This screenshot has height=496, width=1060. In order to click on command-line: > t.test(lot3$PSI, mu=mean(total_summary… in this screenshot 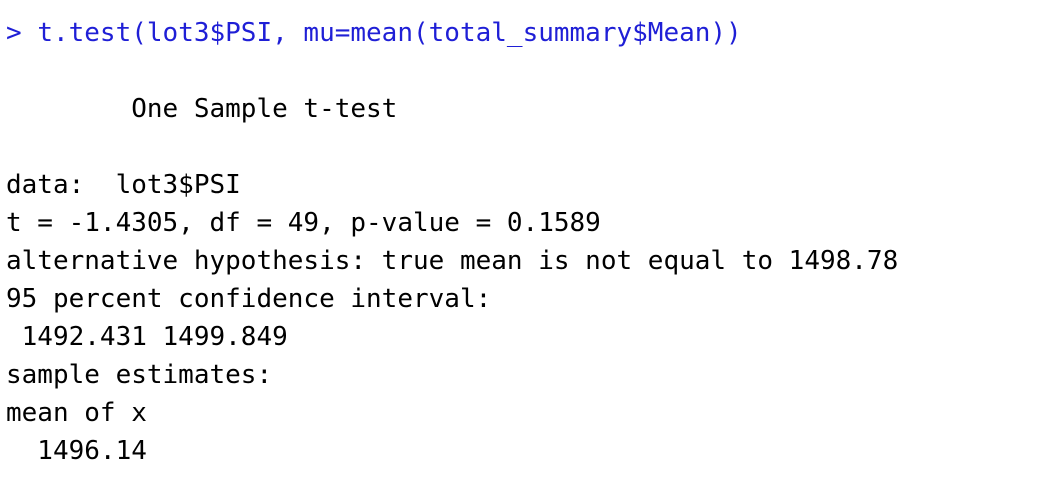, I will do `click(530, 33)`.